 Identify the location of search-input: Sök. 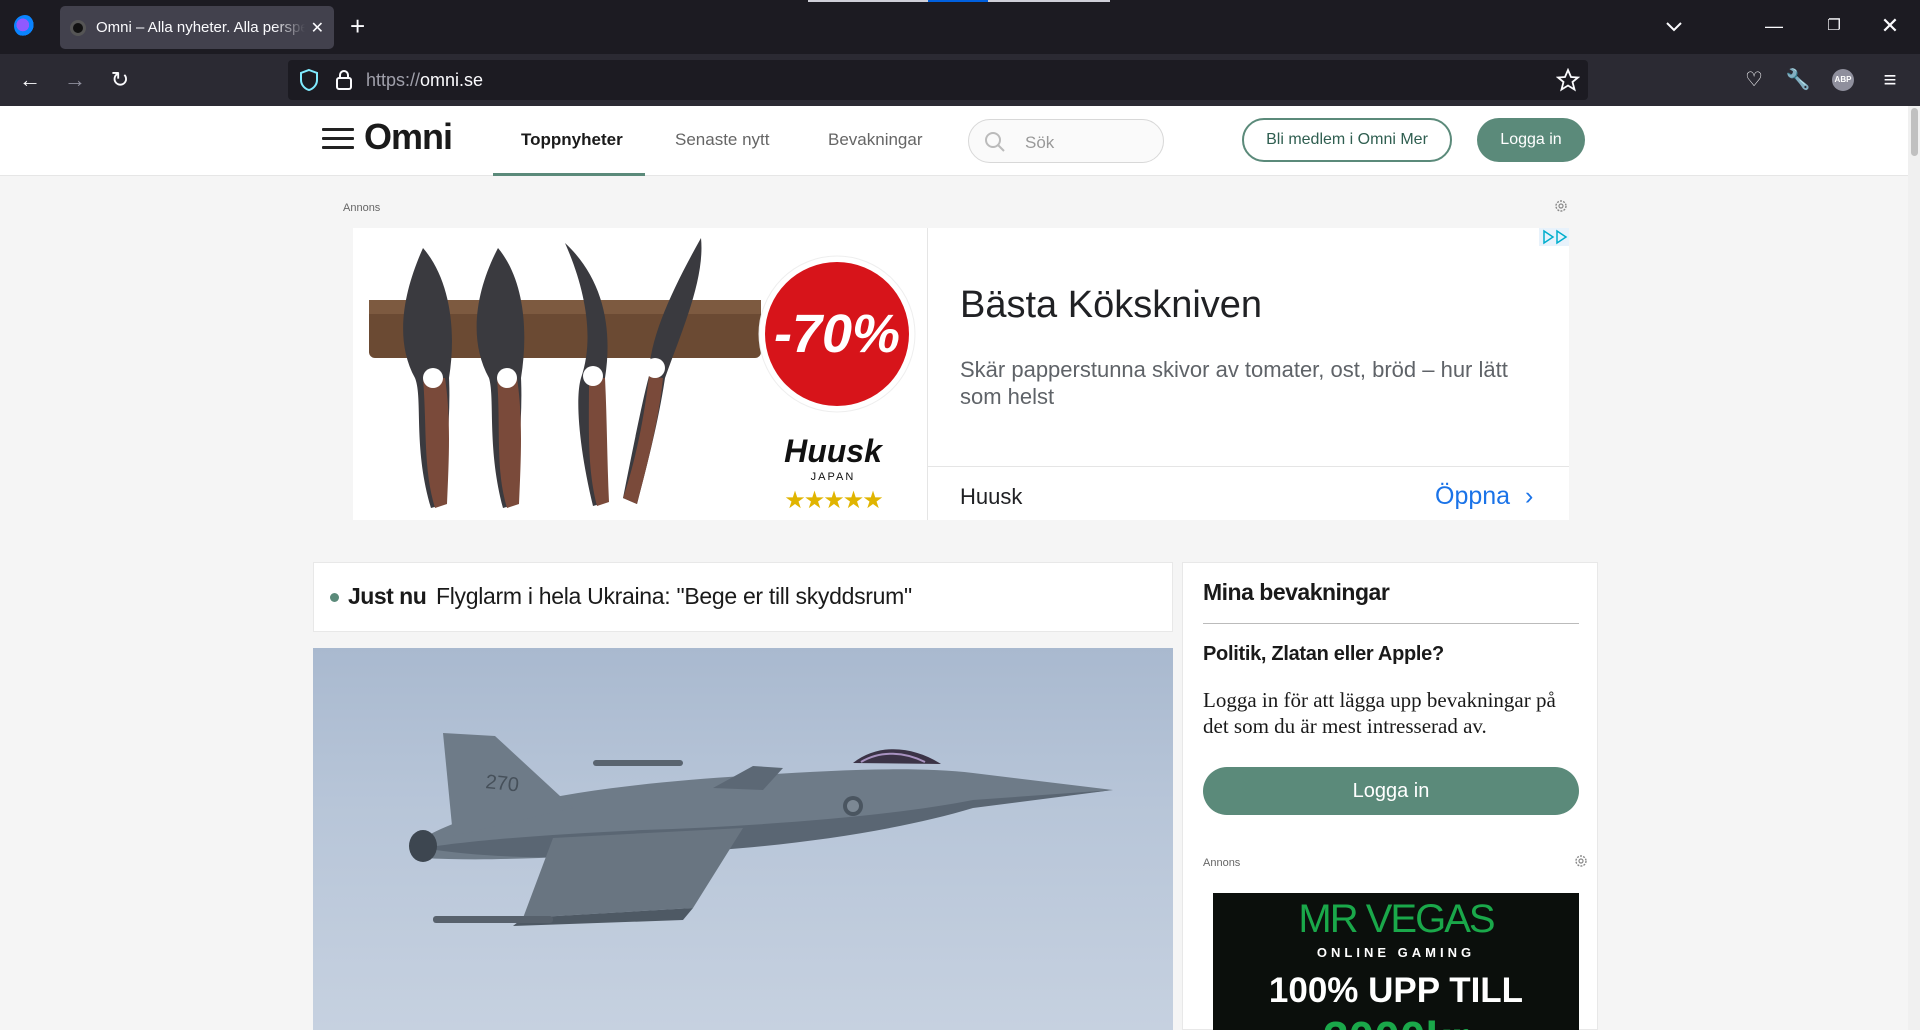
(1066, 141).